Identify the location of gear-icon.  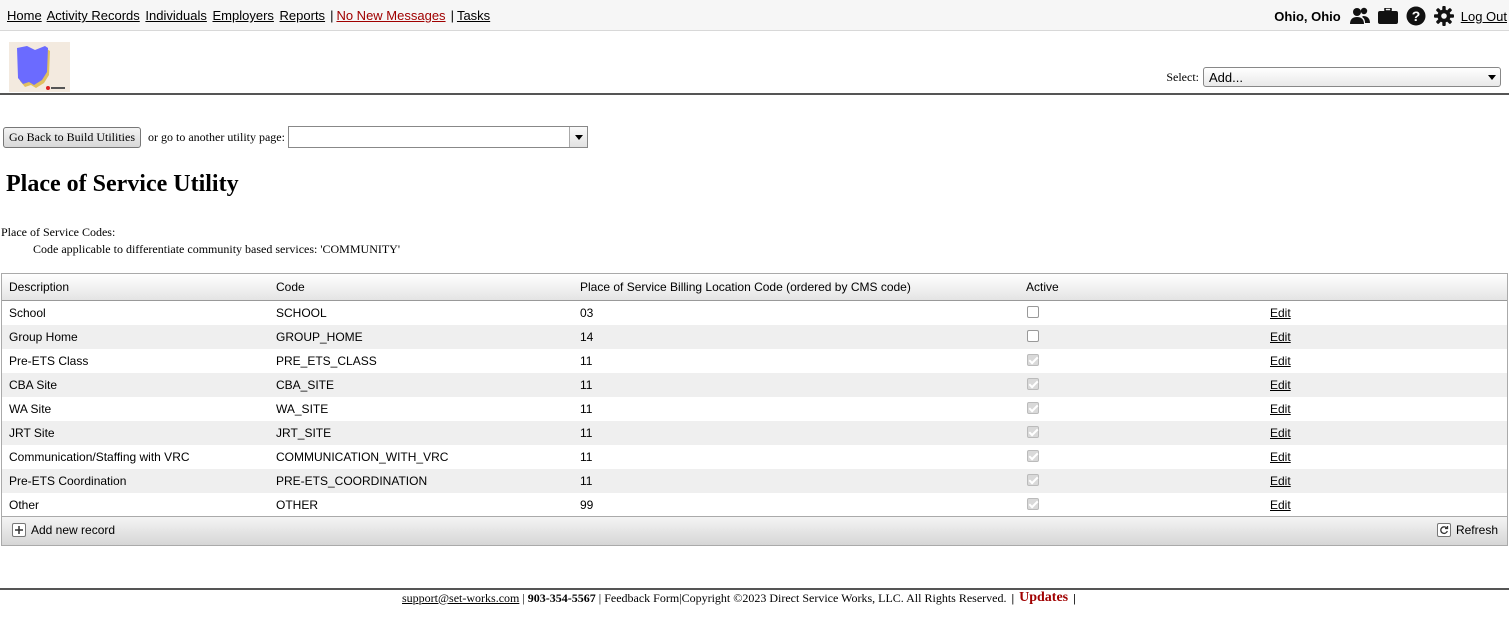
(1444, 16).